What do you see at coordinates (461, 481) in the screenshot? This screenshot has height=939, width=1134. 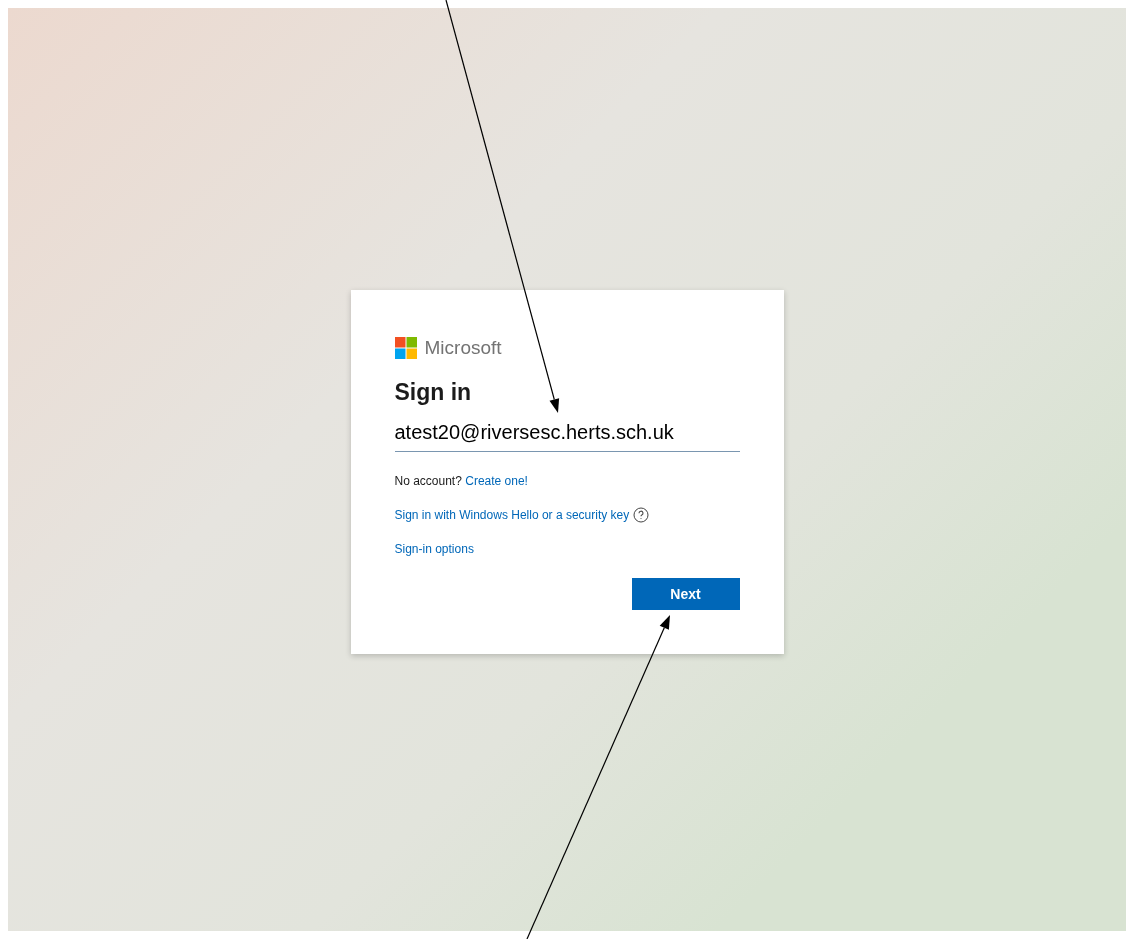 I see `no-account-text: No account? Create one!` at bounding box center [461, 481].